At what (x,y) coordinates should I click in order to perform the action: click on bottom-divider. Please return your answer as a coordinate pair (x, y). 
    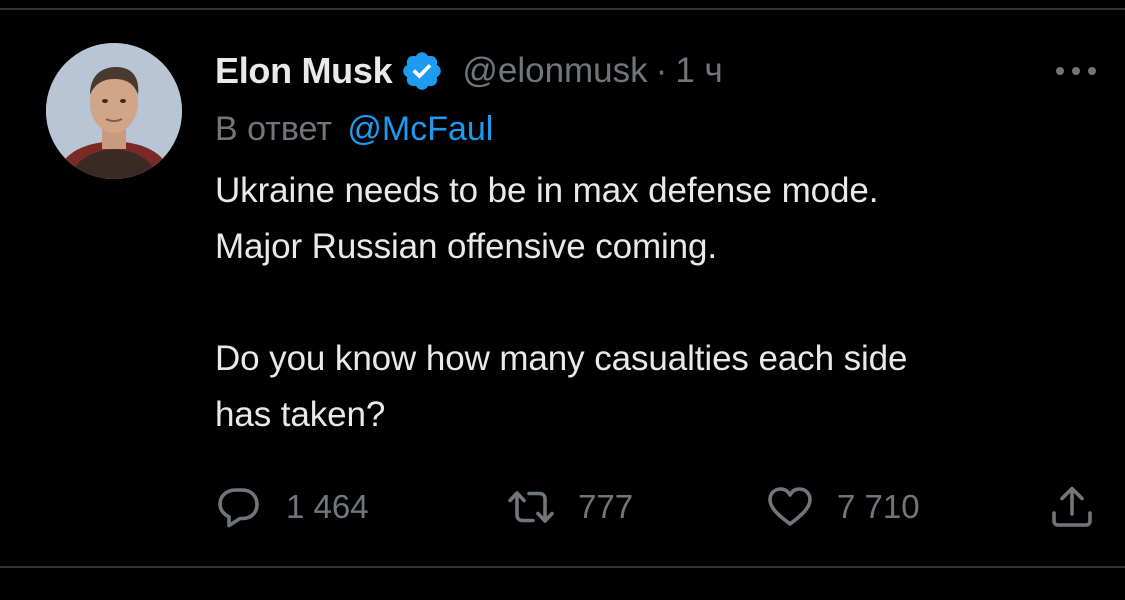
    Looking at the image, I should click on (562, 567).